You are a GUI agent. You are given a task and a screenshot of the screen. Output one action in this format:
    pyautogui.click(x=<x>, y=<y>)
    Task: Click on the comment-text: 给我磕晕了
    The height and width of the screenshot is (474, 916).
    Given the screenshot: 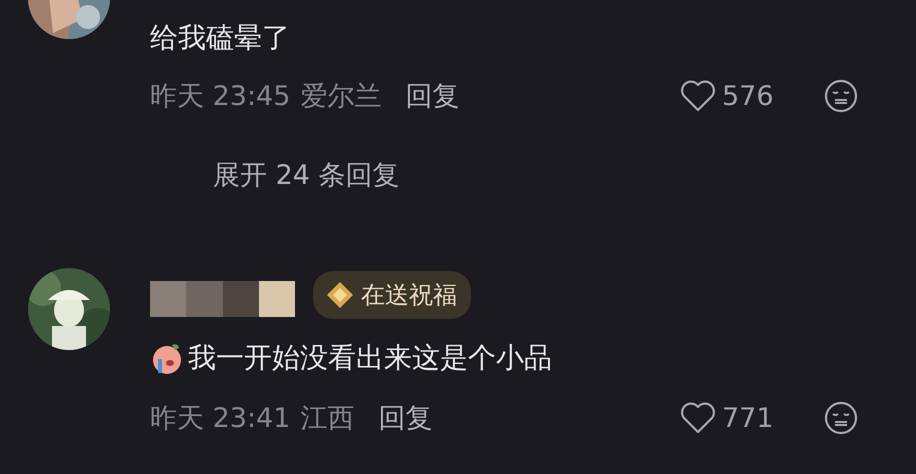 What is the action you would take?
    pyautogui.click(x=220, y=38)
    